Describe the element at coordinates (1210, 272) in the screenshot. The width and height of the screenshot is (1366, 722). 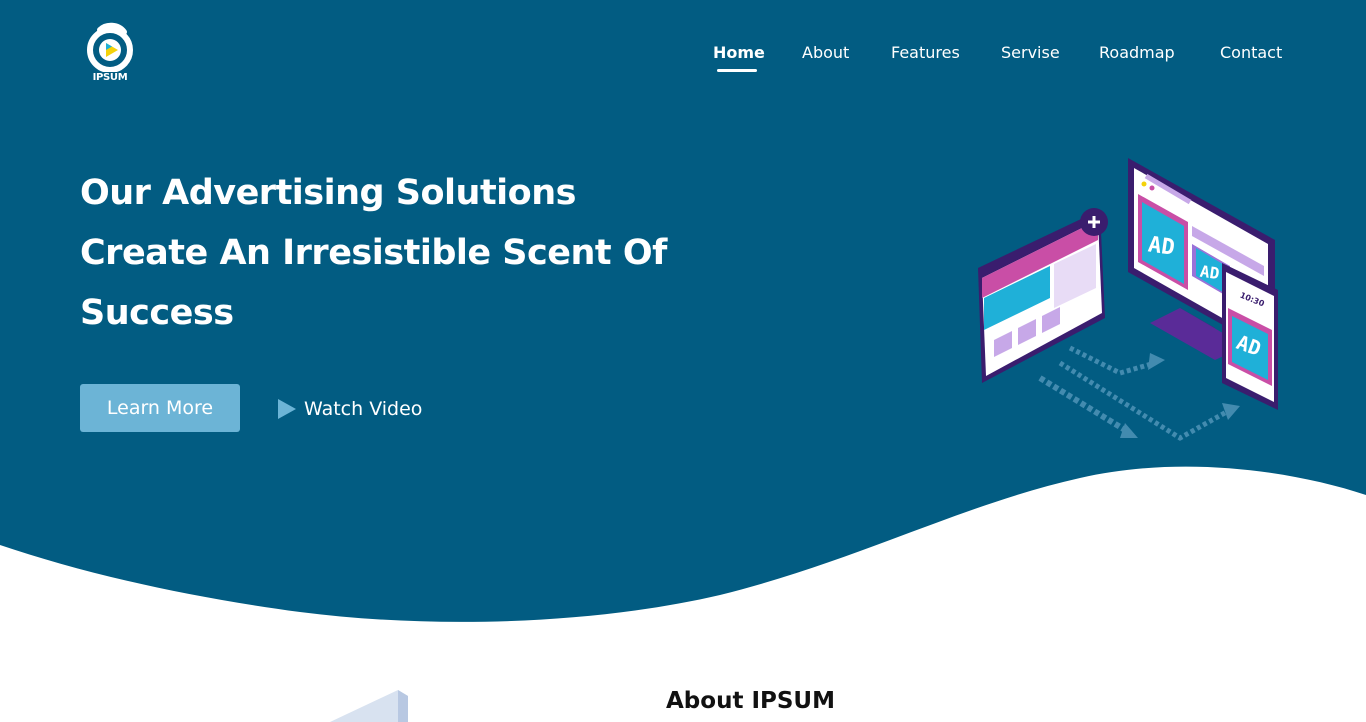
I see `monitor-ad-label-right: AD` at that location.